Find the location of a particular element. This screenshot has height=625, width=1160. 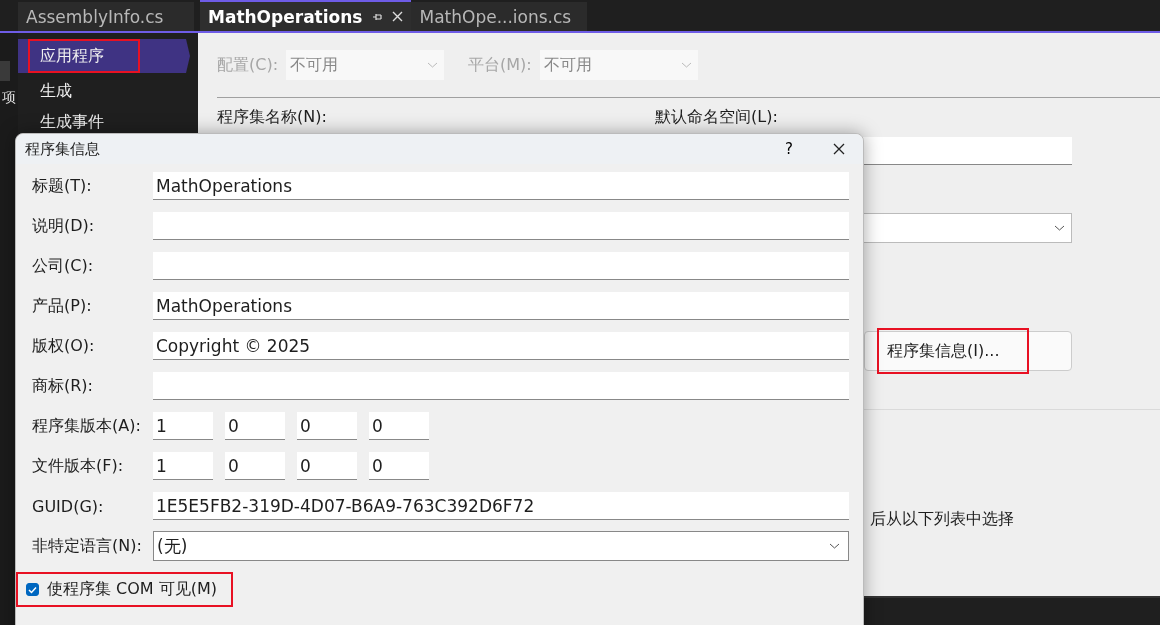

dialog-title: 程序集信息 is located at coordinates (62, 149).